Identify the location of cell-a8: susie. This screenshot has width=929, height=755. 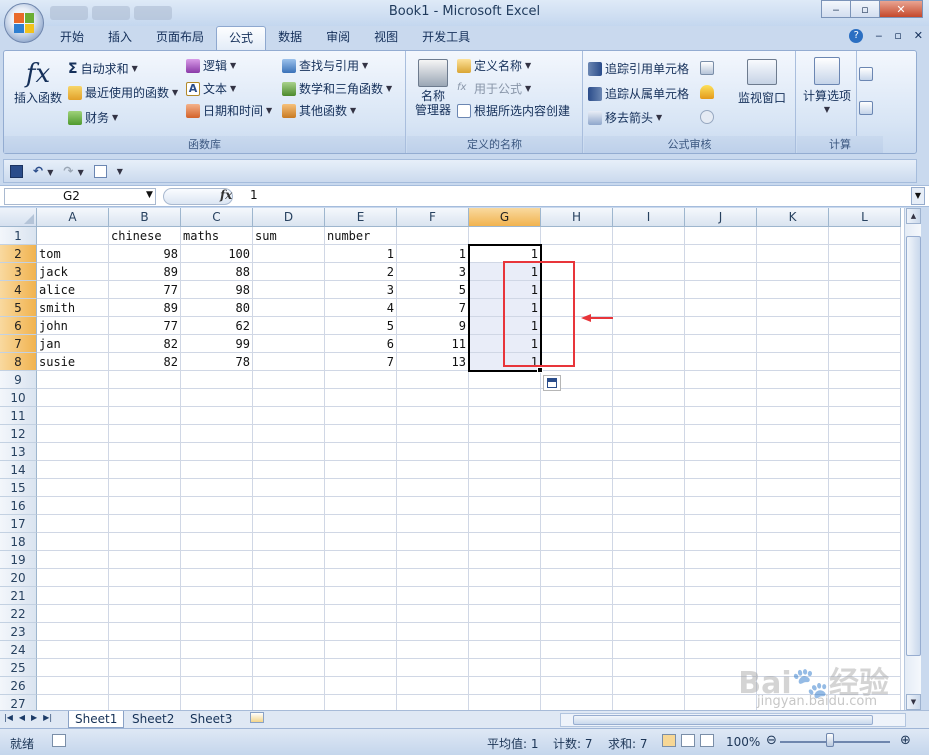
(73, 362).